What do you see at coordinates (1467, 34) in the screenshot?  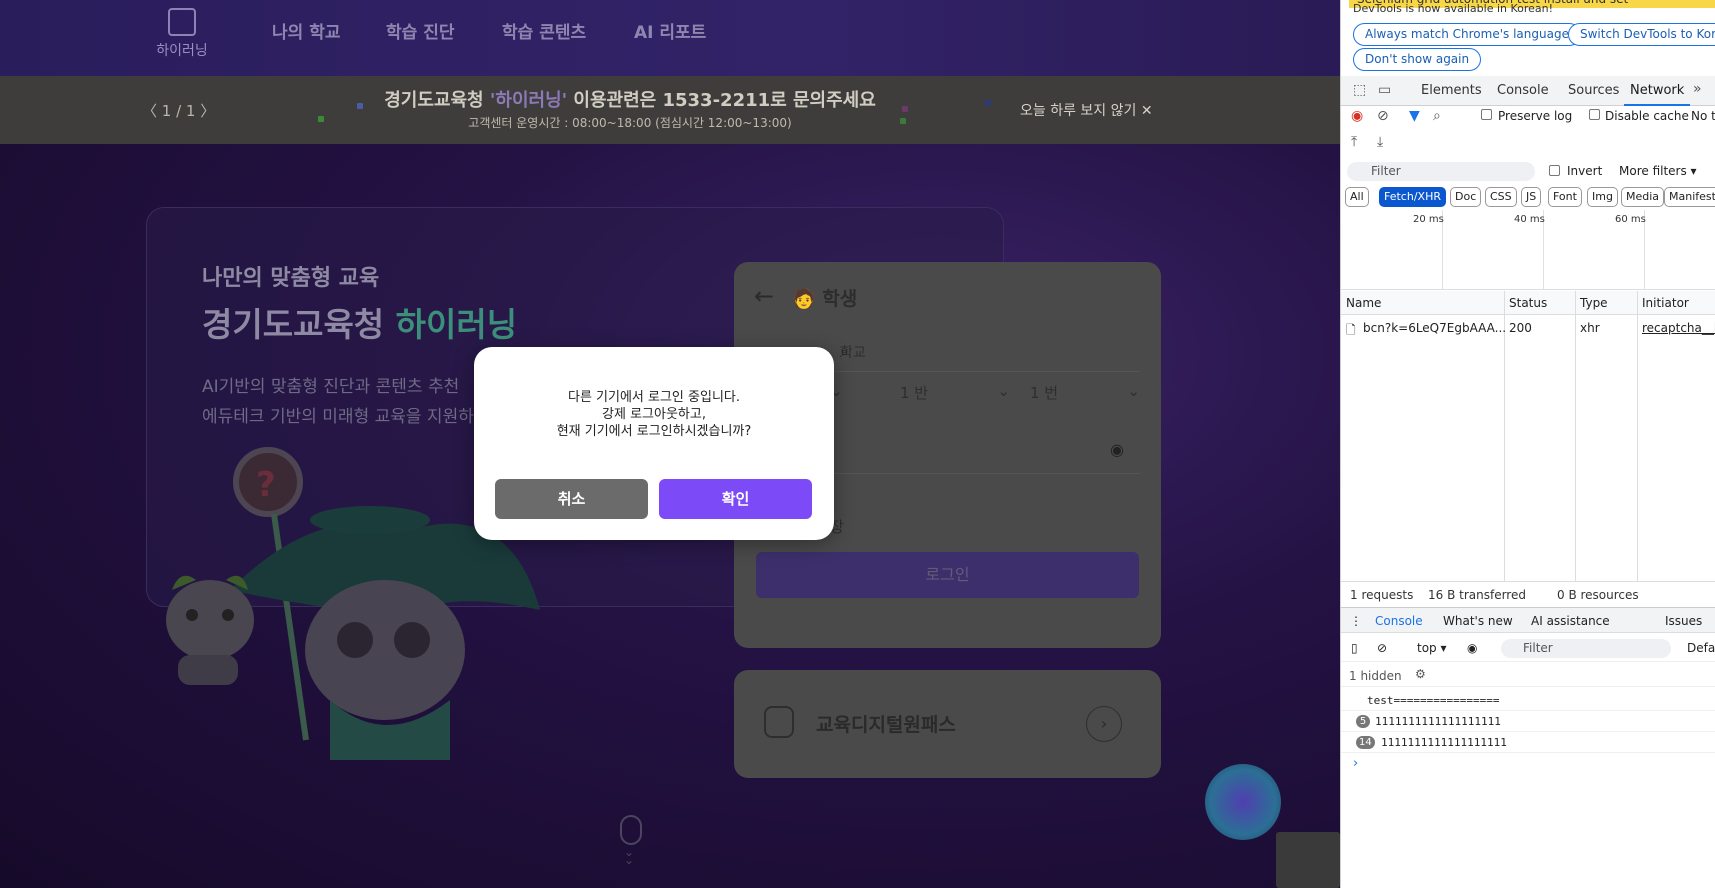 I see `always-match-language-button: Always match Chrome's language` at bounding box center [1467, 34].